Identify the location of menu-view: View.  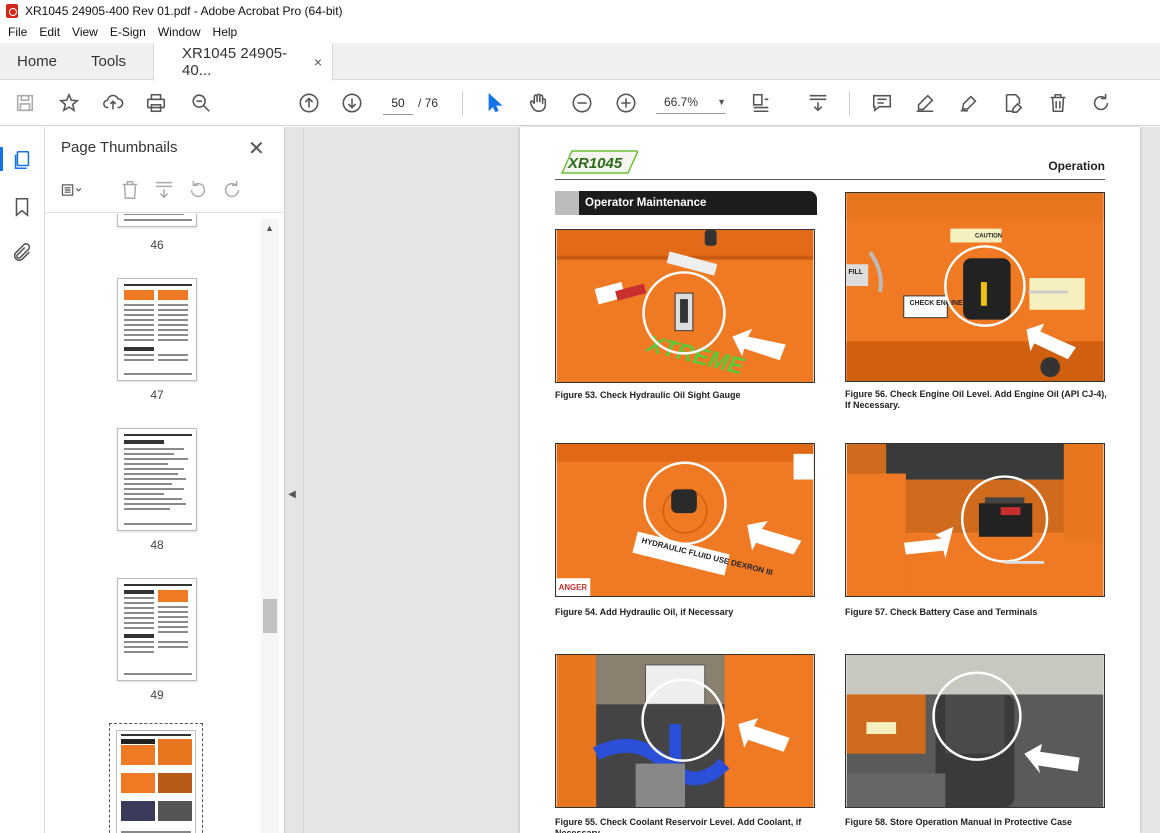
(85, 32).